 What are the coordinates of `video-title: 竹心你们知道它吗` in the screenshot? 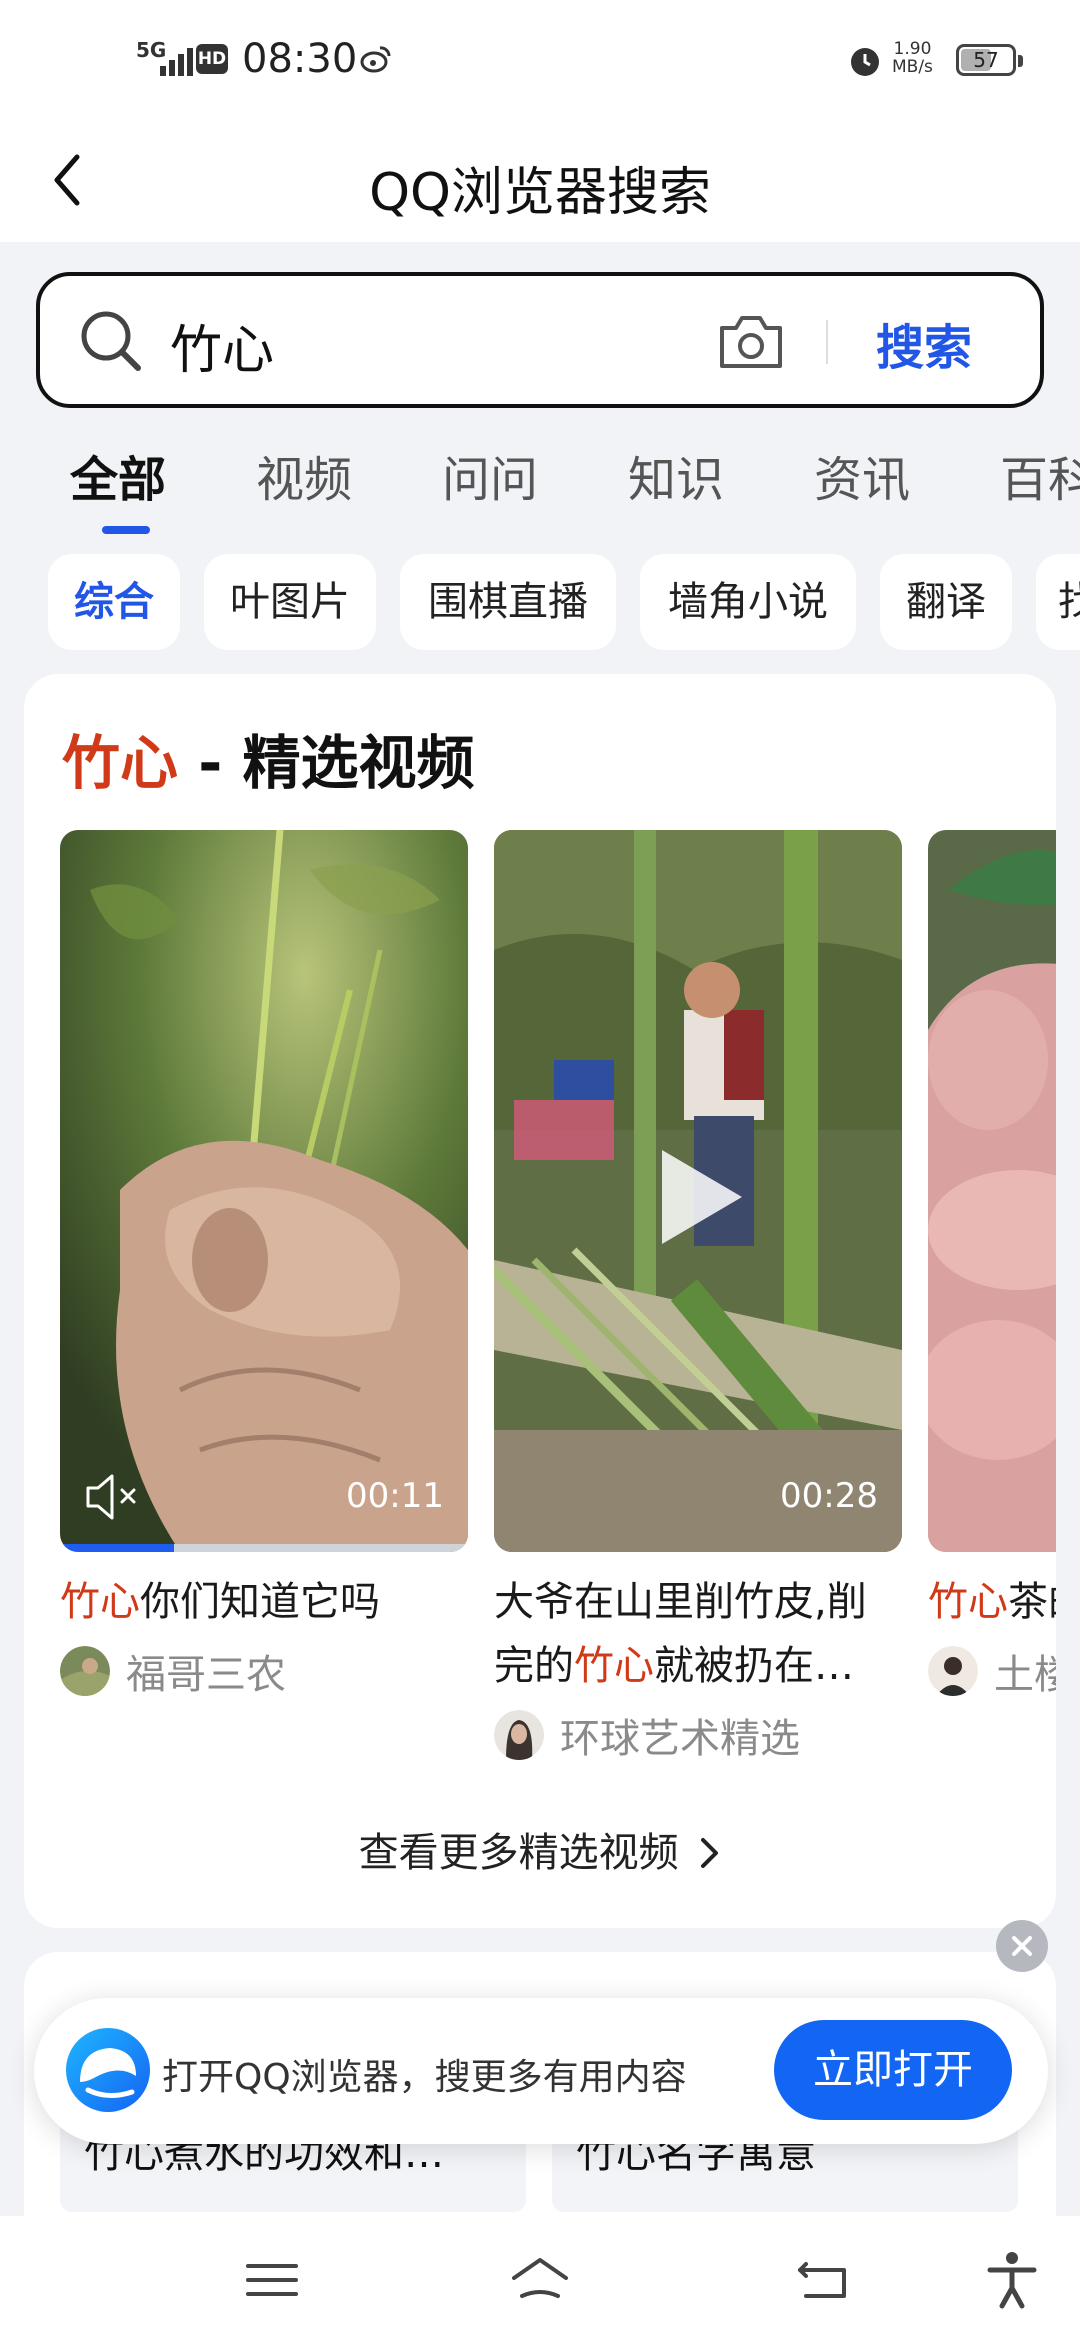 It's located at (264, 1602).